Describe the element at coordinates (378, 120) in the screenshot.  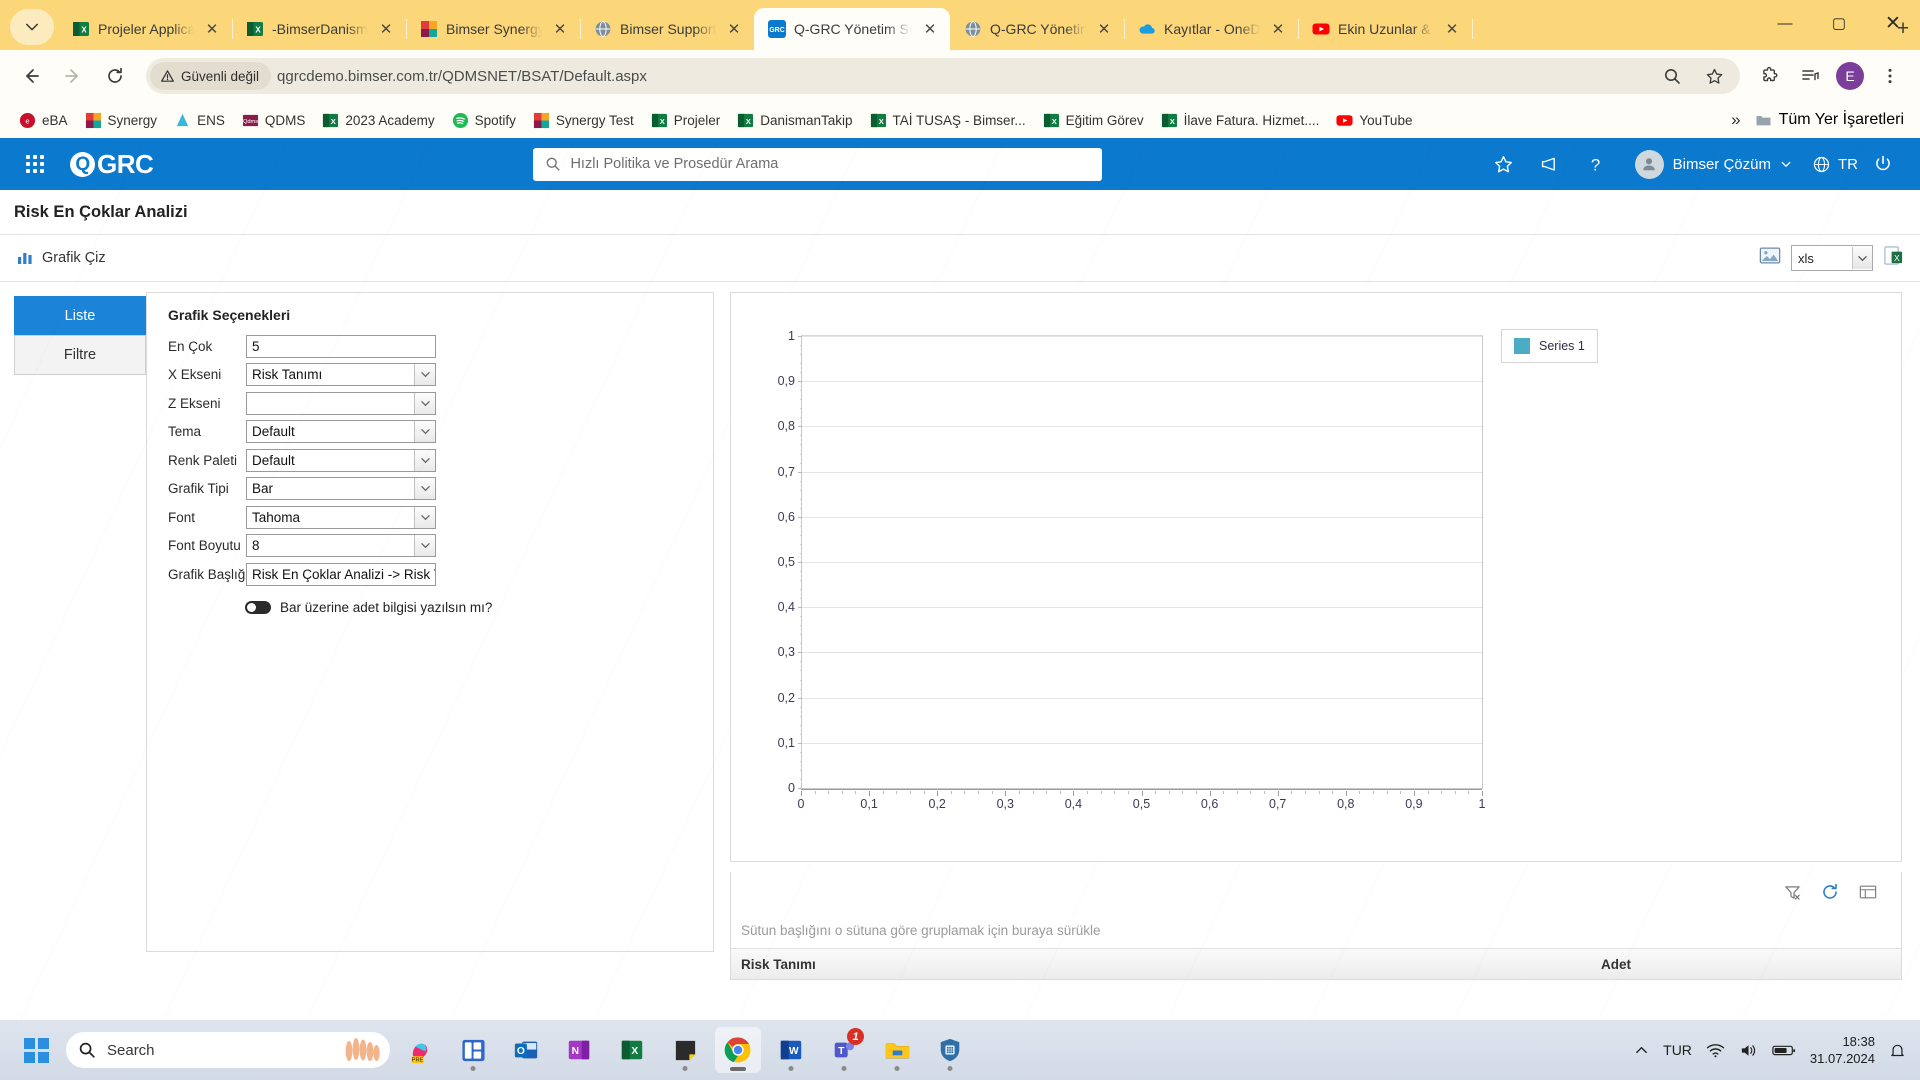
I see `bookmark-item: X 2023 Academy` at that location.